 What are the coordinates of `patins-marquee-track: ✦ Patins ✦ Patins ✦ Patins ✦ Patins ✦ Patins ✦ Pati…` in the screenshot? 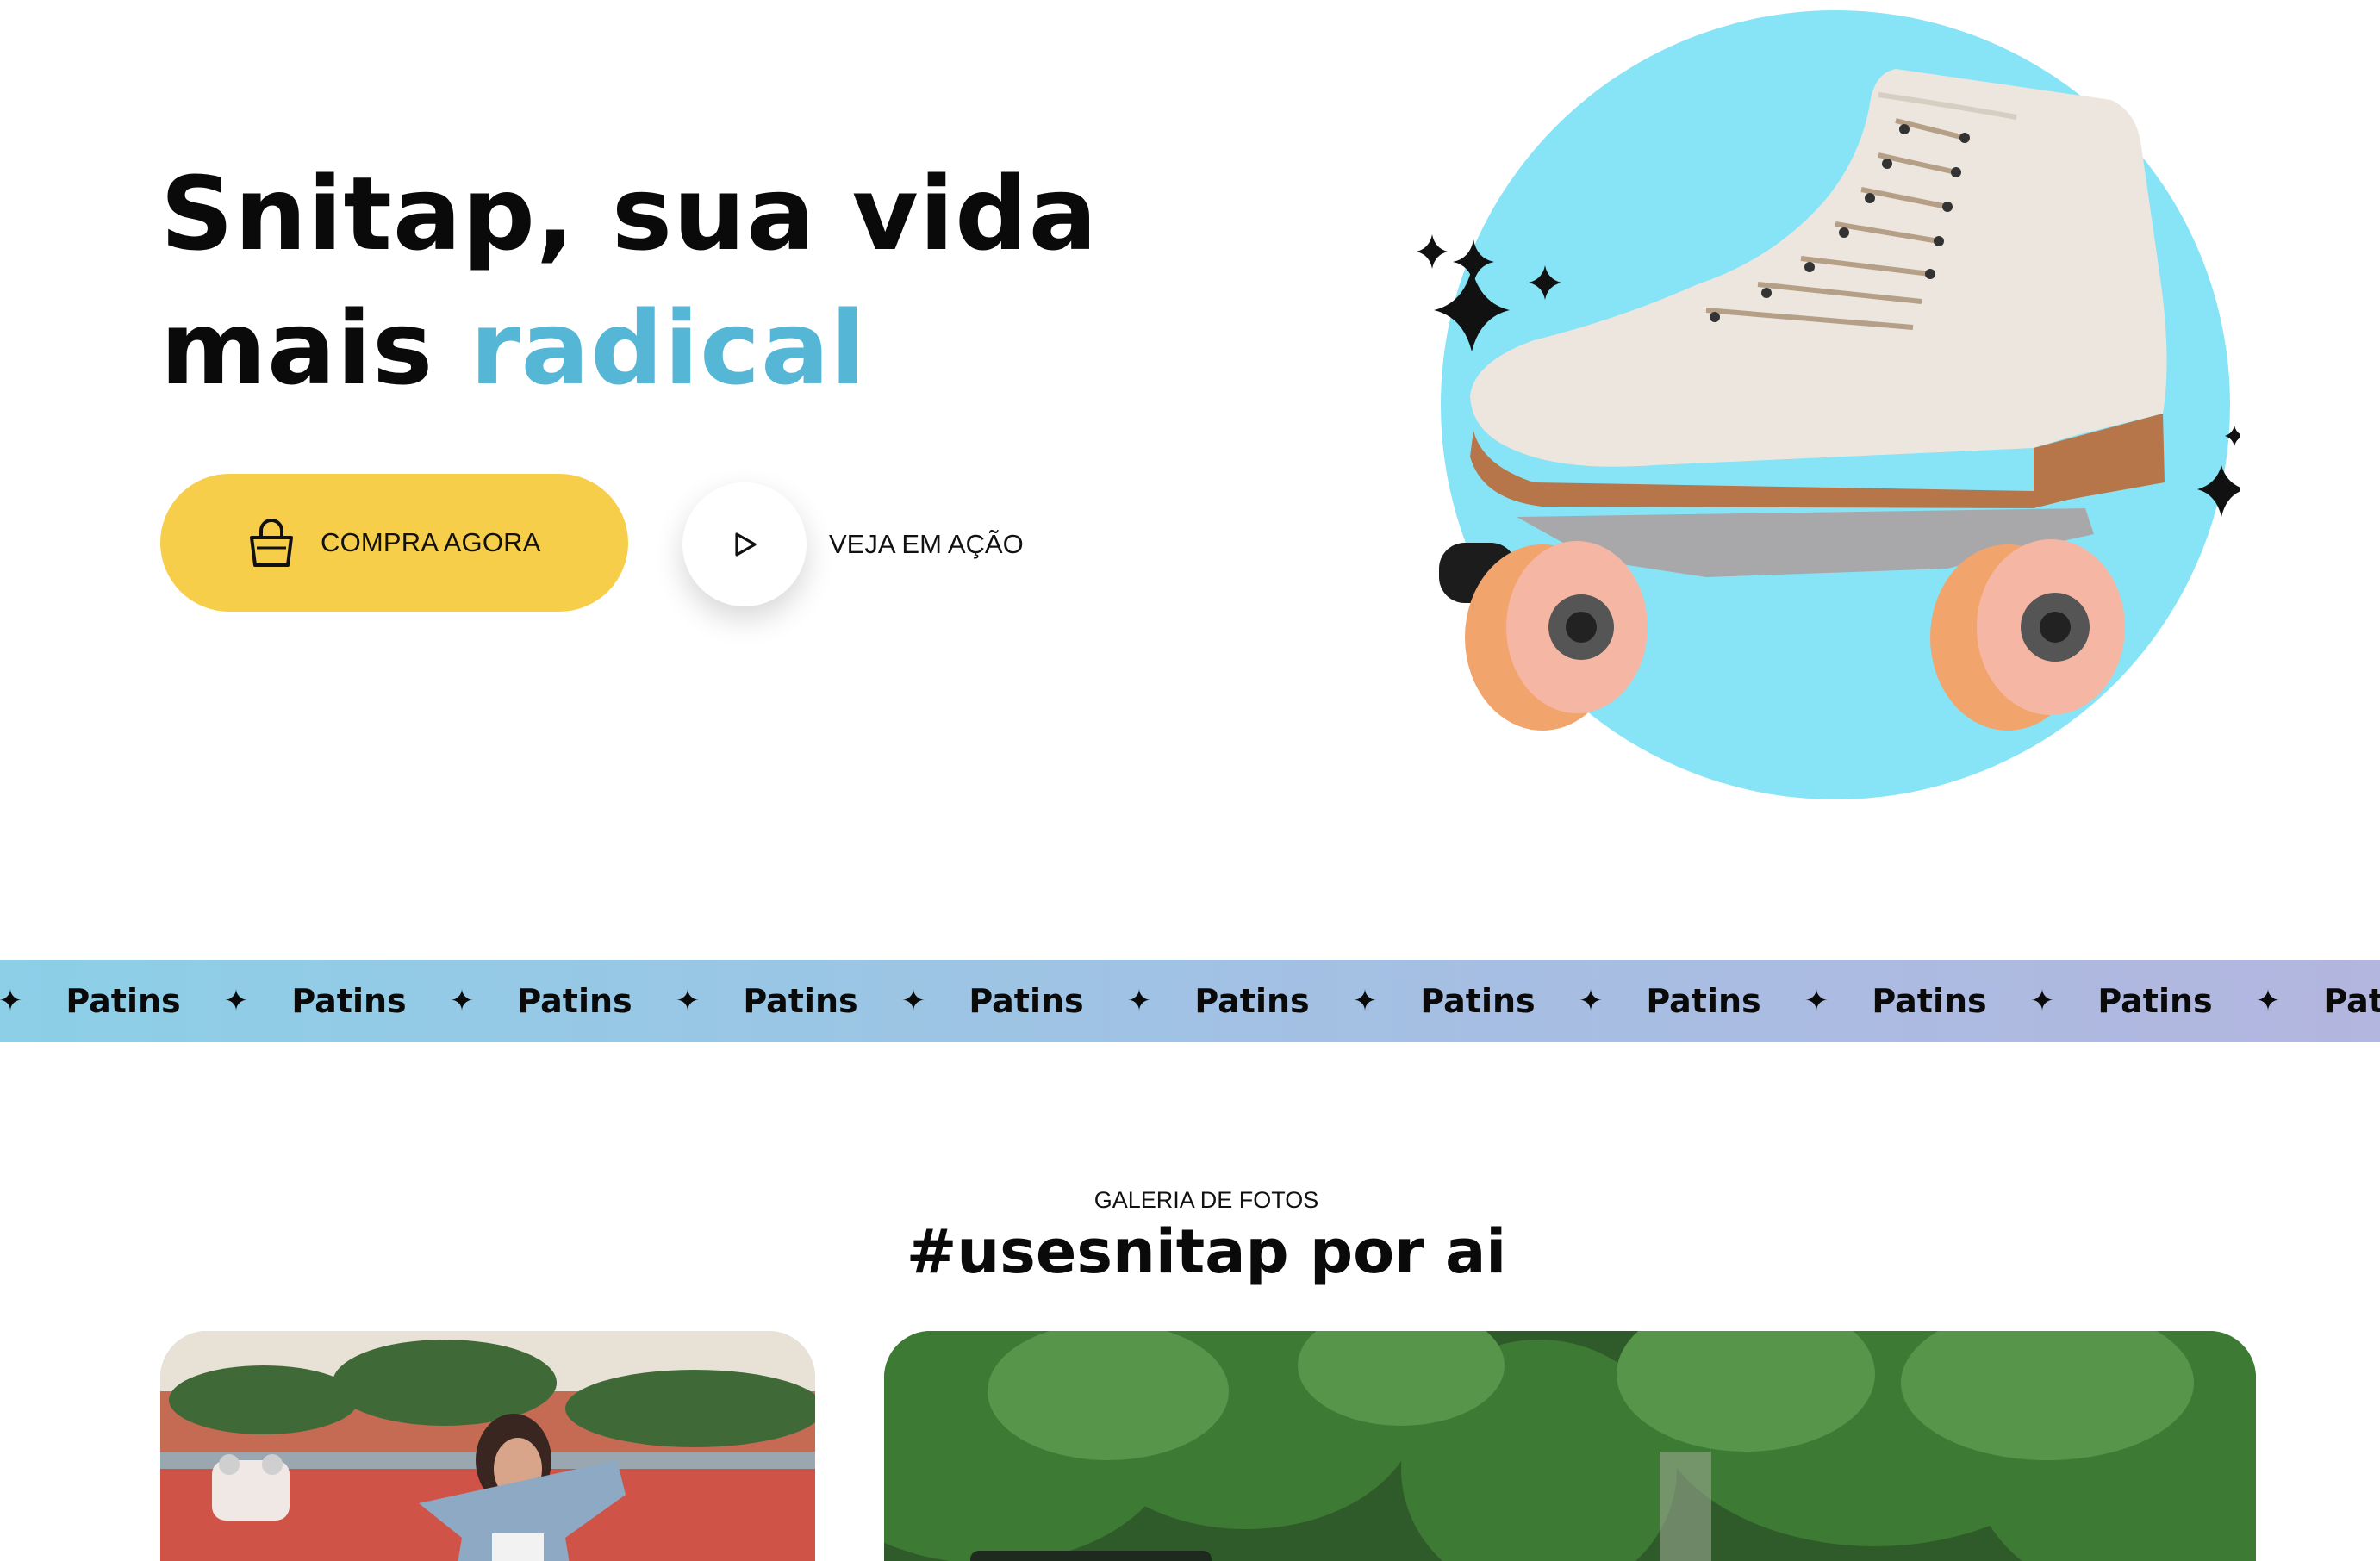 It's located at (1190, 1001).